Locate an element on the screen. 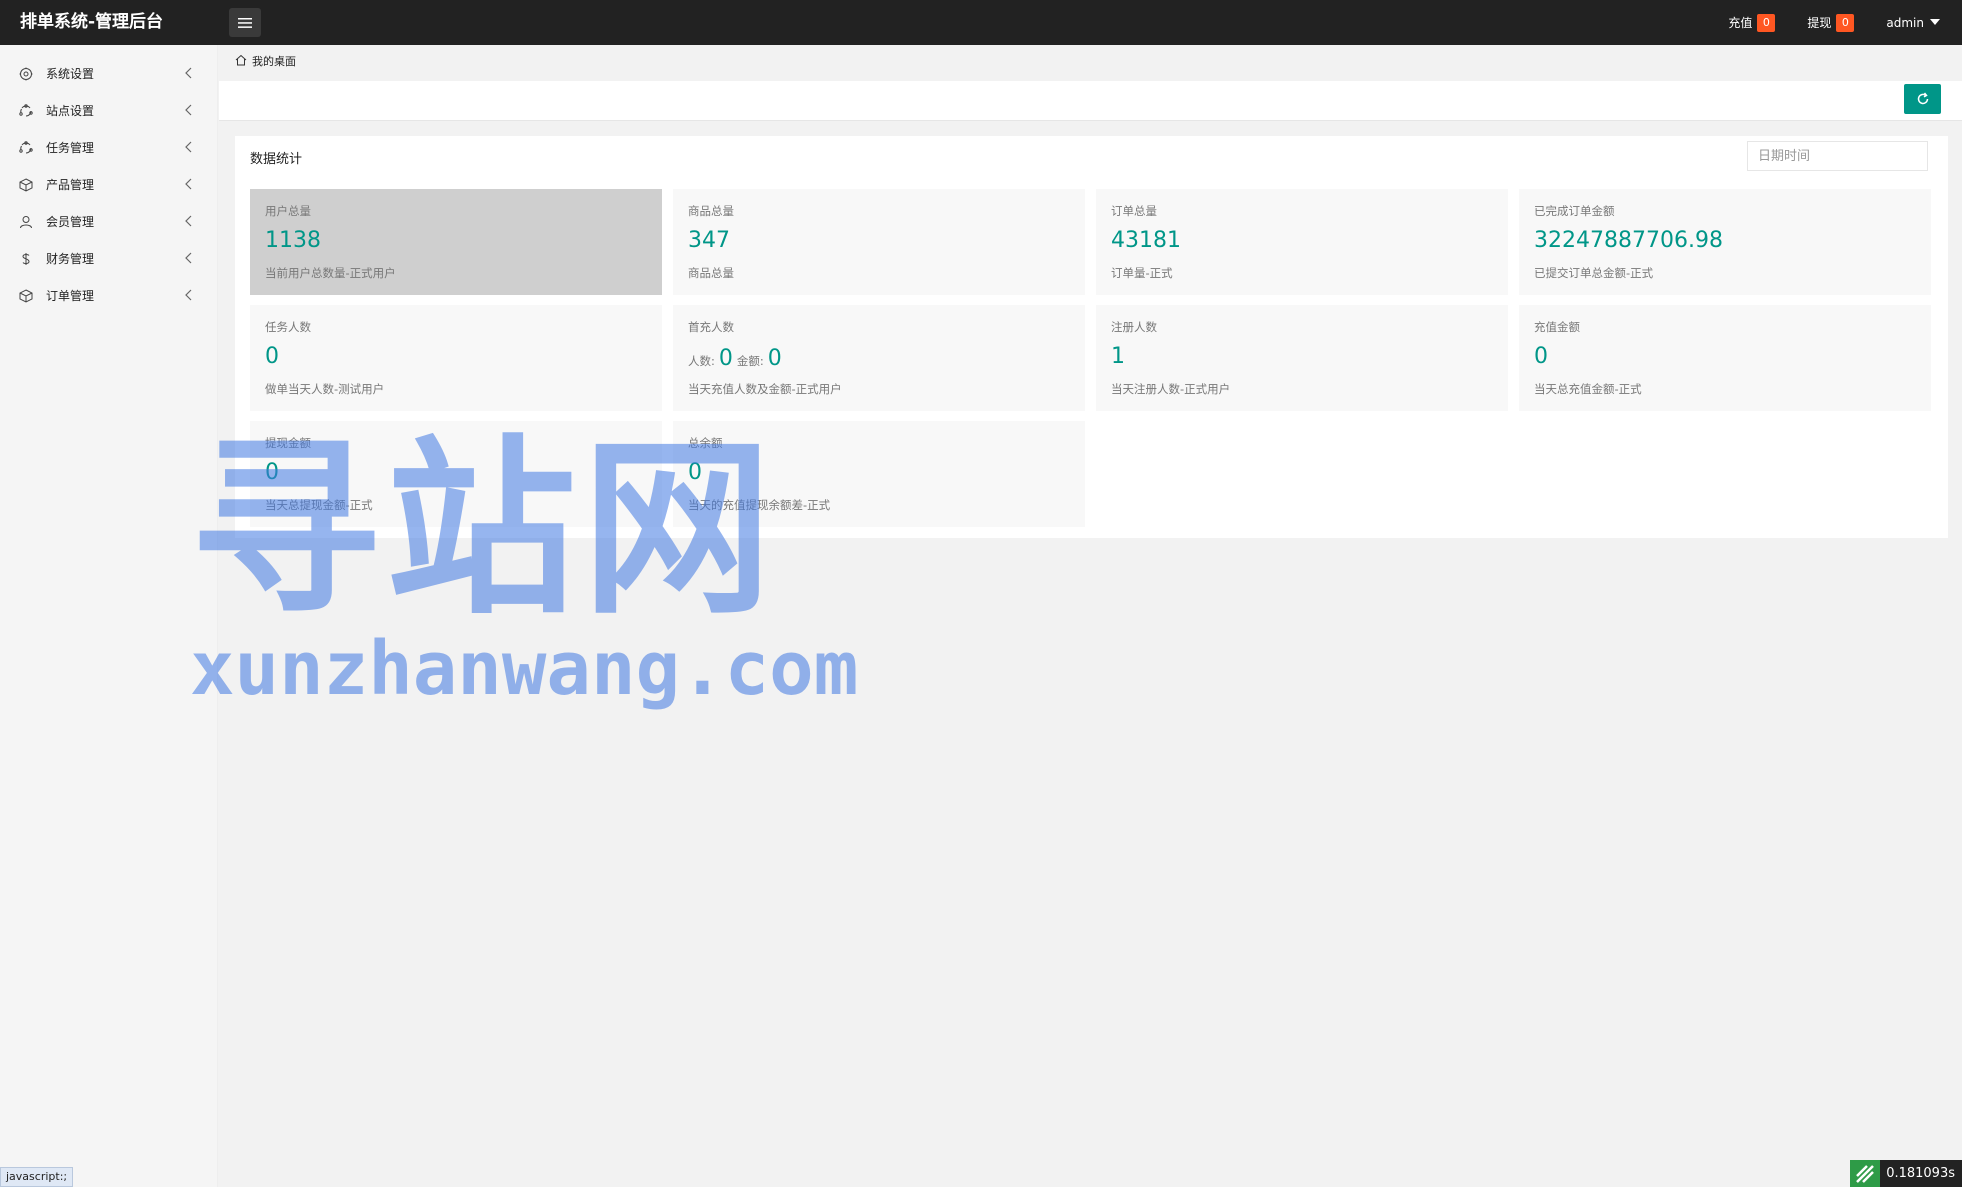 This screenshot has width=1962, height=1187. timer-value: 0.181093s is located at coordinates (1921, 1173).